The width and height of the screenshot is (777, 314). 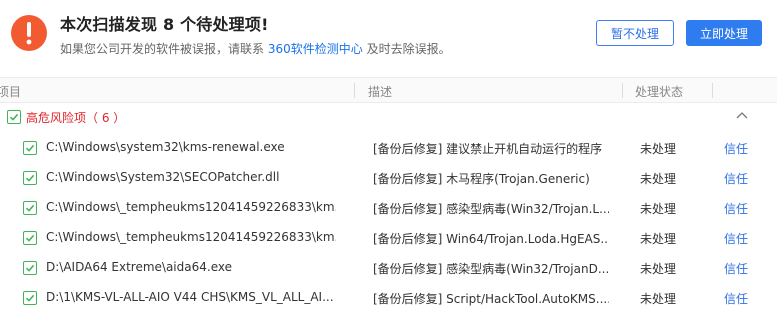 I want to click on group-checkbox, so click(x=14, y=117).